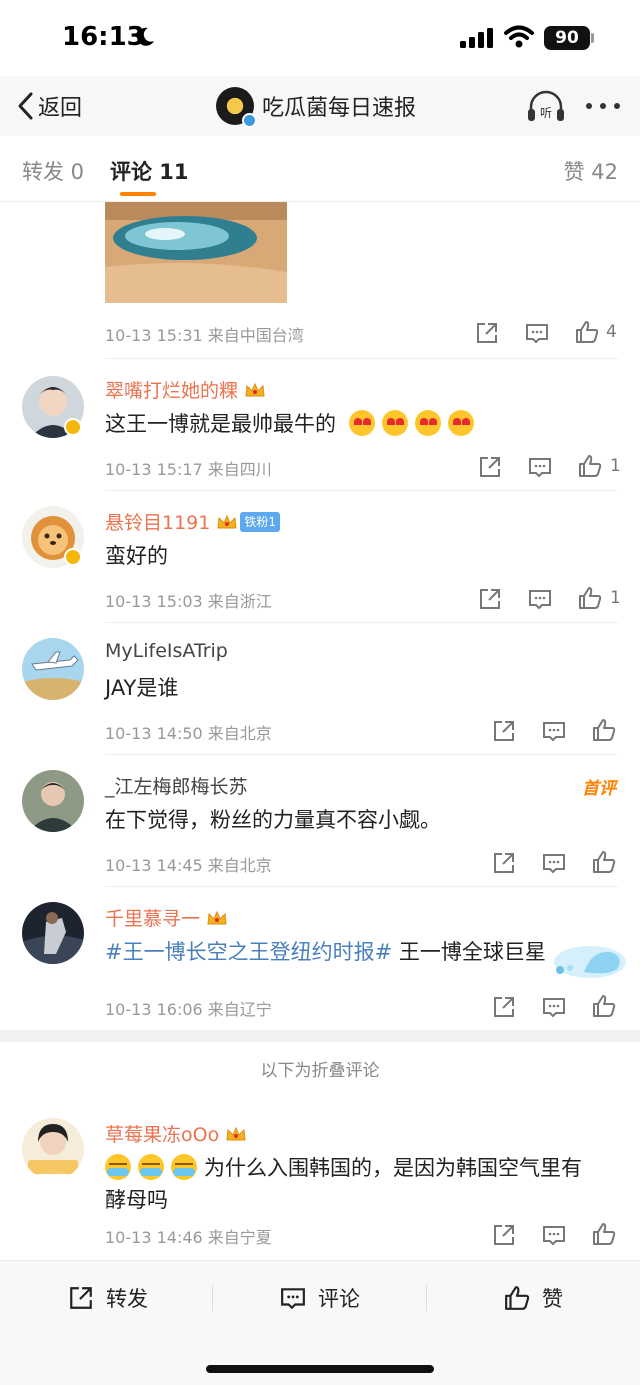  I want to click on comment-meta: 10-13 14:46 来自宁夏, so click(188, 1237).